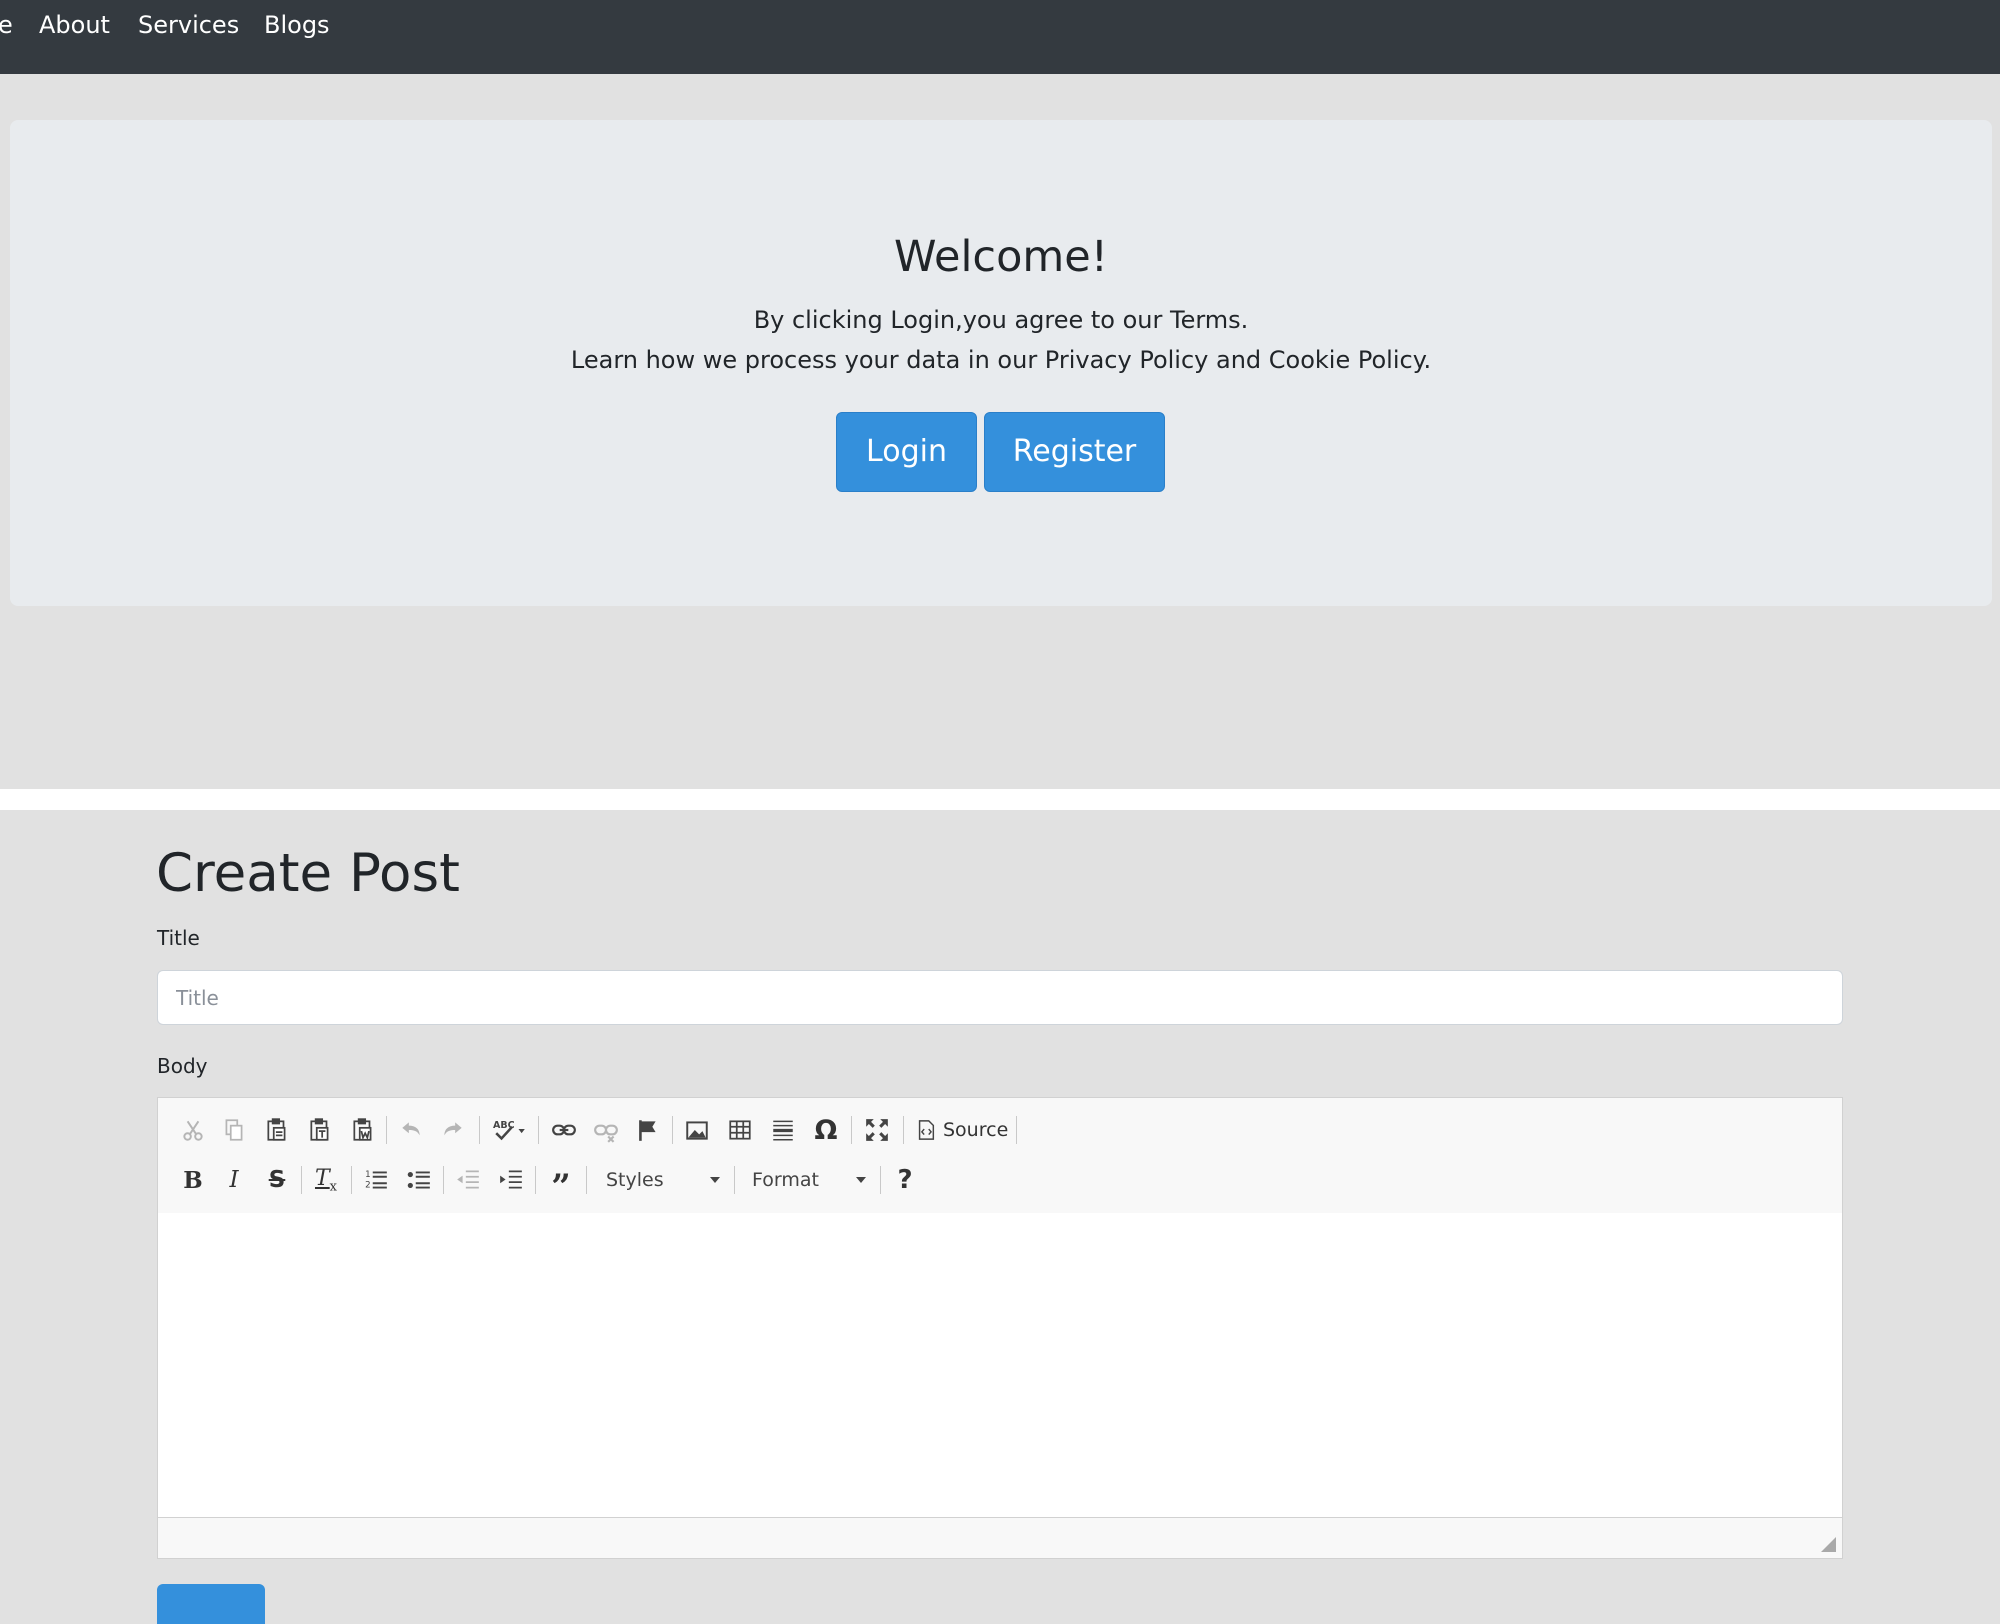 Image resolution: width=2000 pixels, height=1624 pixels. What do you see at coordinates (178, 938) in the screenshot?
I see `title-label: Title` at bounding box center [178, 938].